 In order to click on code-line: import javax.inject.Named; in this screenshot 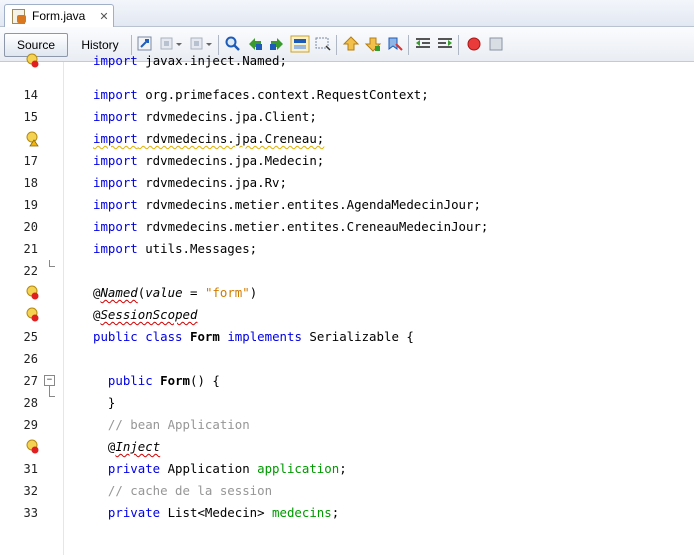, I will do `click(347, 61)`.